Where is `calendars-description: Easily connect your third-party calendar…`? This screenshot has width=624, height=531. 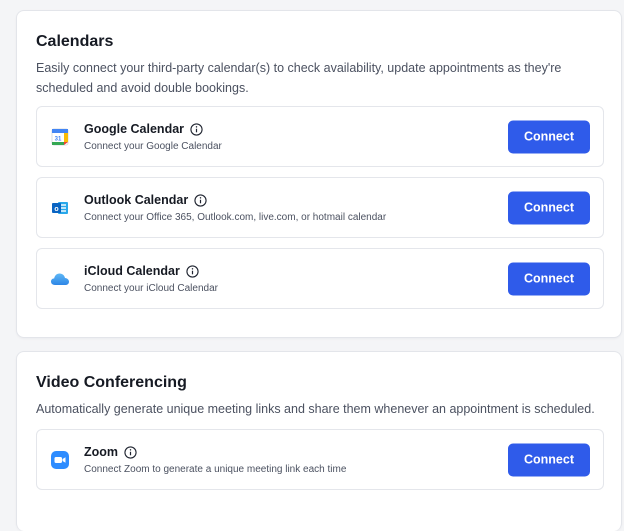
calendars-description: Easily connect your third-party calendar… is located at coordinates (299, 78).